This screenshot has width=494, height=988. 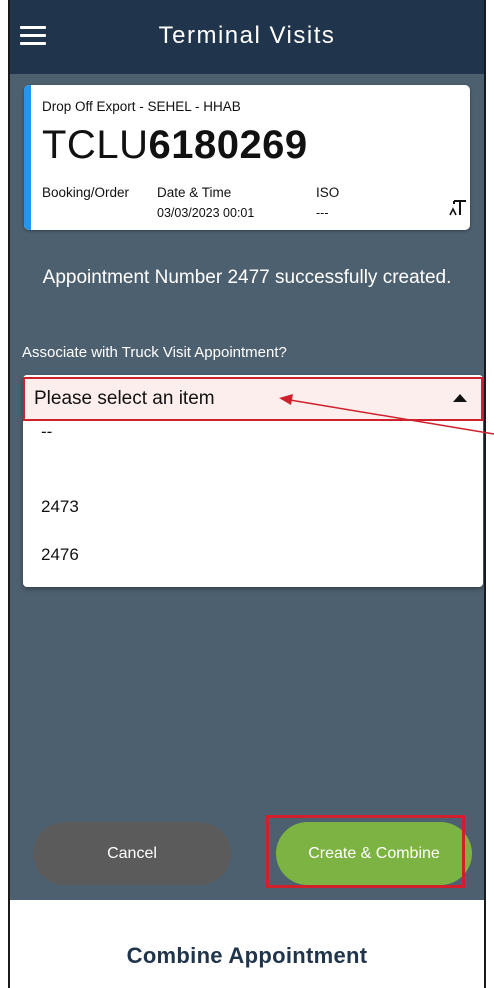 I want to click on annotation-arrow, so click(x=386, y=414).